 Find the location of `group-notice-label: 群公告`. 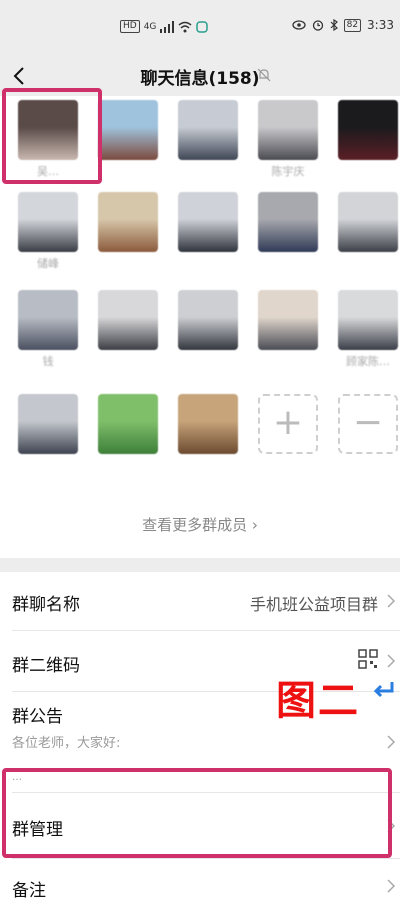

group-notice-label: 群公告 is located at coordinates (37, 717).